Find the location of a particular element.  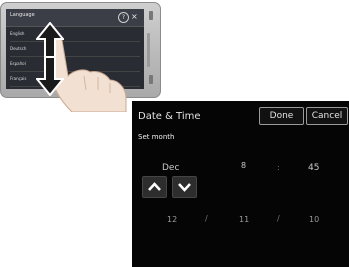

hour-value: 8 is located at coordinates (243, 165).